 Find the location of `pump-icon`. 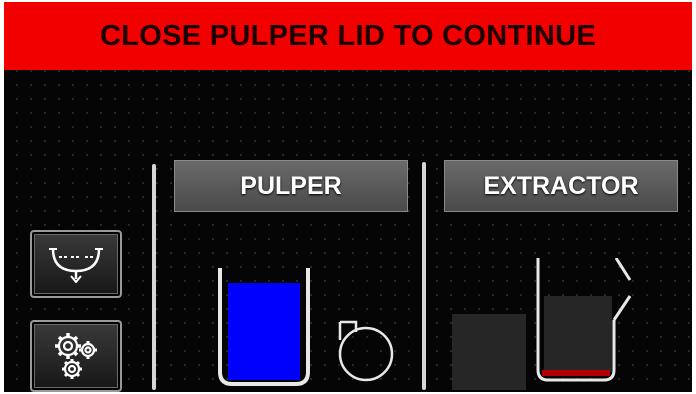

pump-icon is located at coordinates (366, 351).